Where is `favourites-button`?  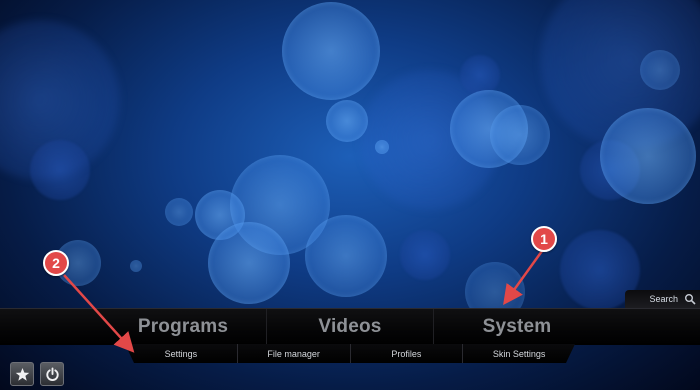
favourites-button is located at coordinates (22, 374).